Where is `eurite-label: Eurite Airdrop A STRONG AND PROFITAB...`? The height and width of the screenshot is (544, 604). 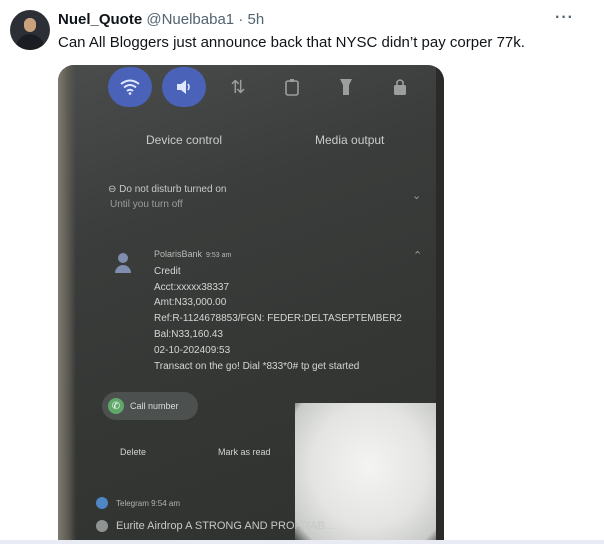 eurite-label: Eurite Airdrop A STRONG AND PROFITAB... is located at coordinates (225, 526).